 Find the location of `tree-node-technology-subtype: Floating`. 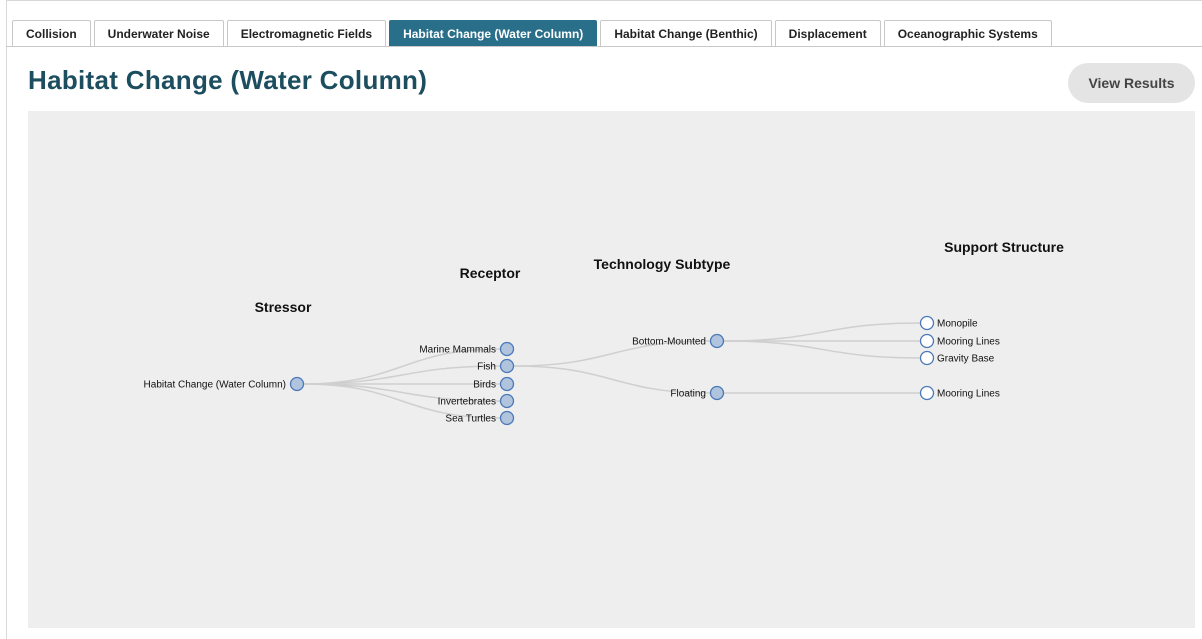

tree-node-technology-subtype: Floating is located at coordinates (697, 393).